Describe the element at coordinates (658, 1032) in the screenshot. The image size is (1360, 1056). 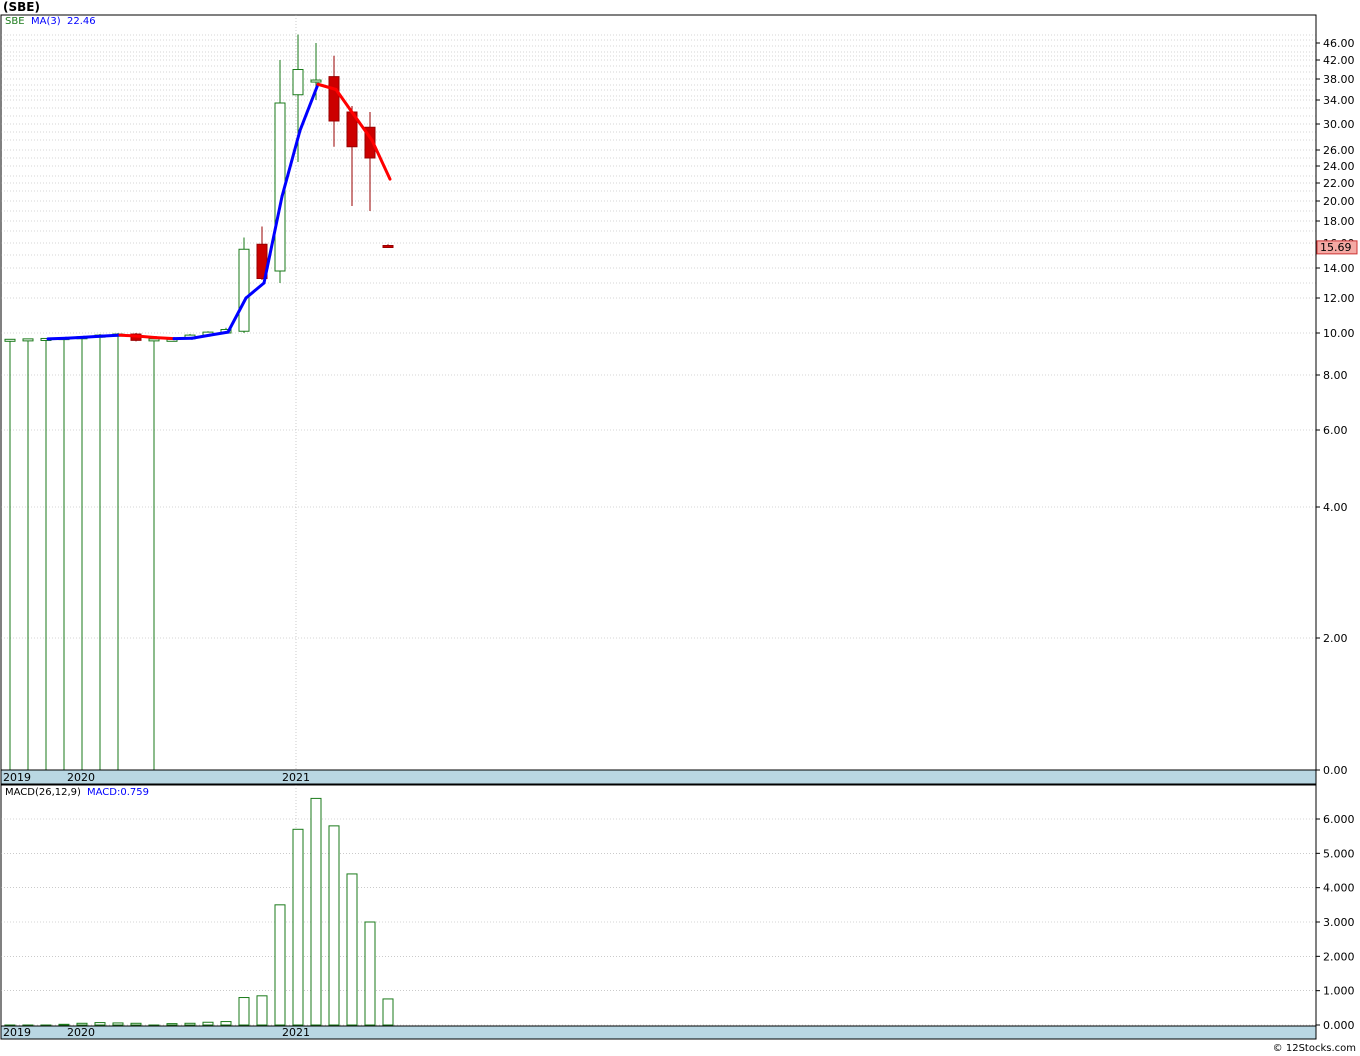
I see `macd-x-axis` at that location.